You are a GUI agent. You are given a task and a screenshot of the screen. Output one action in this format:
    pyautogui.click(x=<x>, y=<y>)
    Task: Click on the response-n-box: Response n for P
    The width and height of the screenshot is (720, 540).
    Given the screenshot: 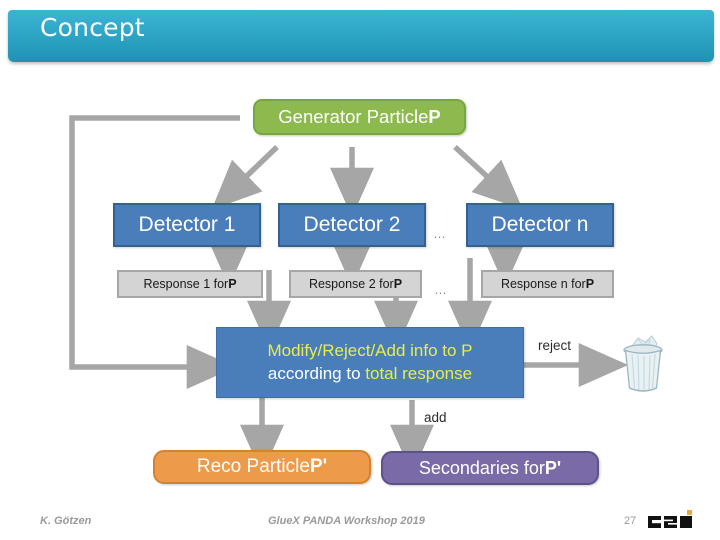 What is the action you would take?
    pyautogui.click(x=547, y=284)
    